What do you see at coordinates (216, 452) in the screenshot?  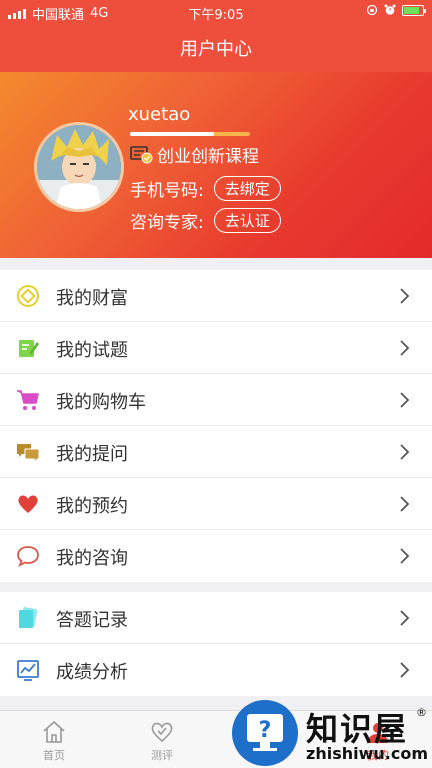 I see `menu-item-asks: 我的提问` at bounding box center [216, 452].